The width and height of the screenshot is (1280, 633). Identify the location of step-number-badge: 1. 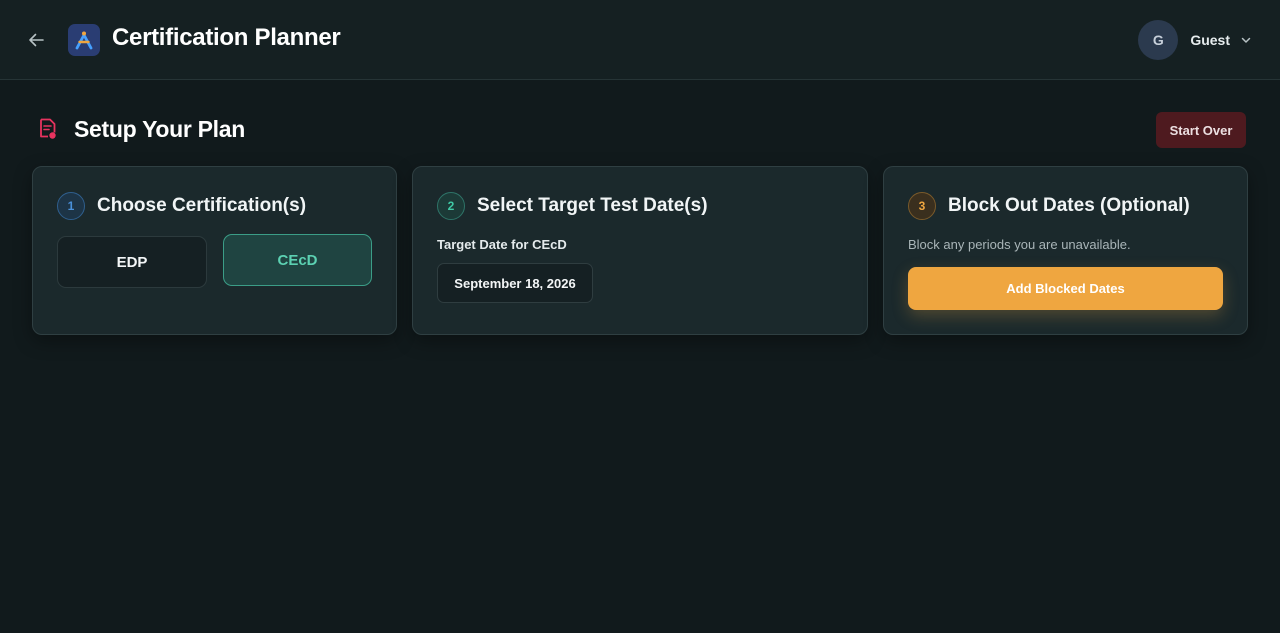
(71, 206).